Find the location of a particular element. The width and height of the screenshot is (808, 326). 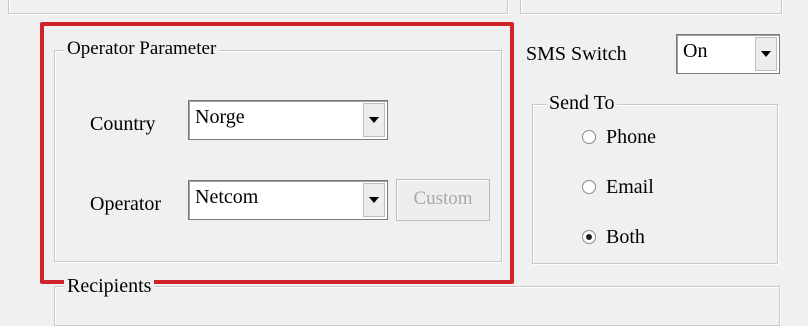

email-radio-button is located at coordinates (589, 187).